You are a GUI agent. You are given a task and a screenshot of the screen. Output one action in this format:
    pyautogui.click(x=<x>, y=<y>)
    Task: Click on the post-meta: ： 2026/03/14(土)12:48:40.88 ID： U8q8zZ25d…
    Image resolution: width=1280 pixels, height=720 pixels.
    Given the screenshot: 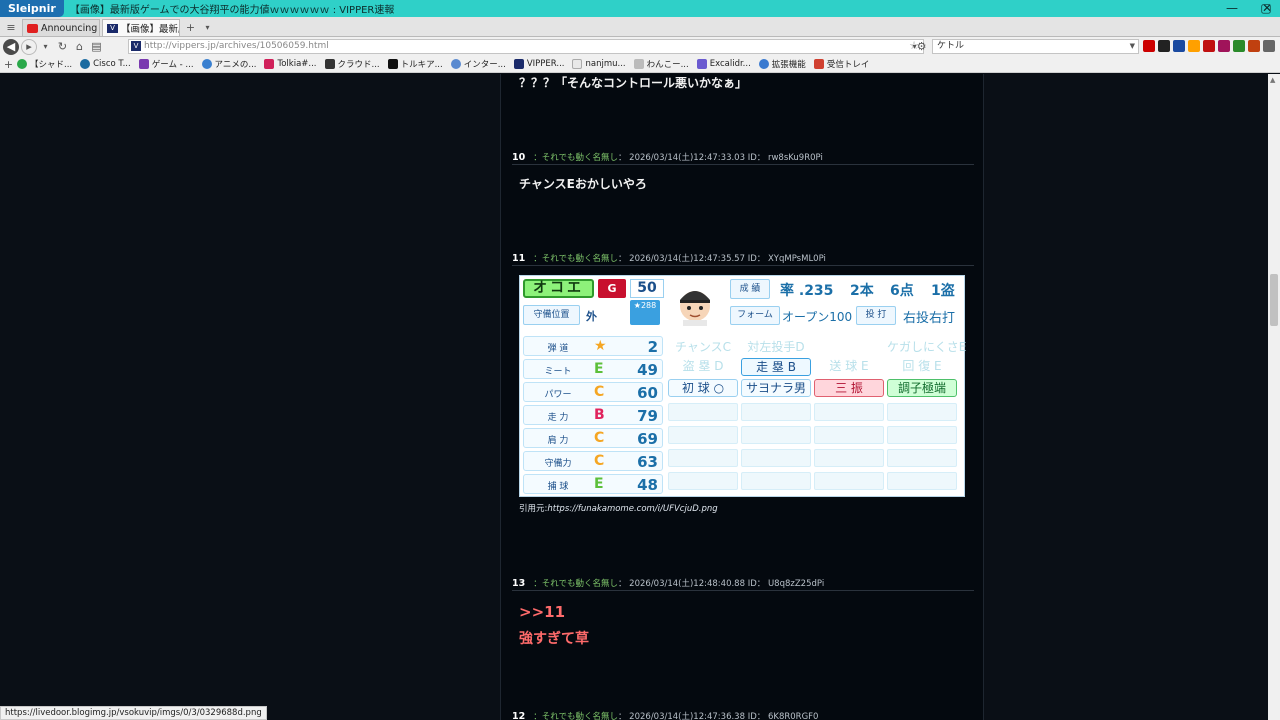 What is the action you would take?
    pyautogui.click(x=721, y=584)
    